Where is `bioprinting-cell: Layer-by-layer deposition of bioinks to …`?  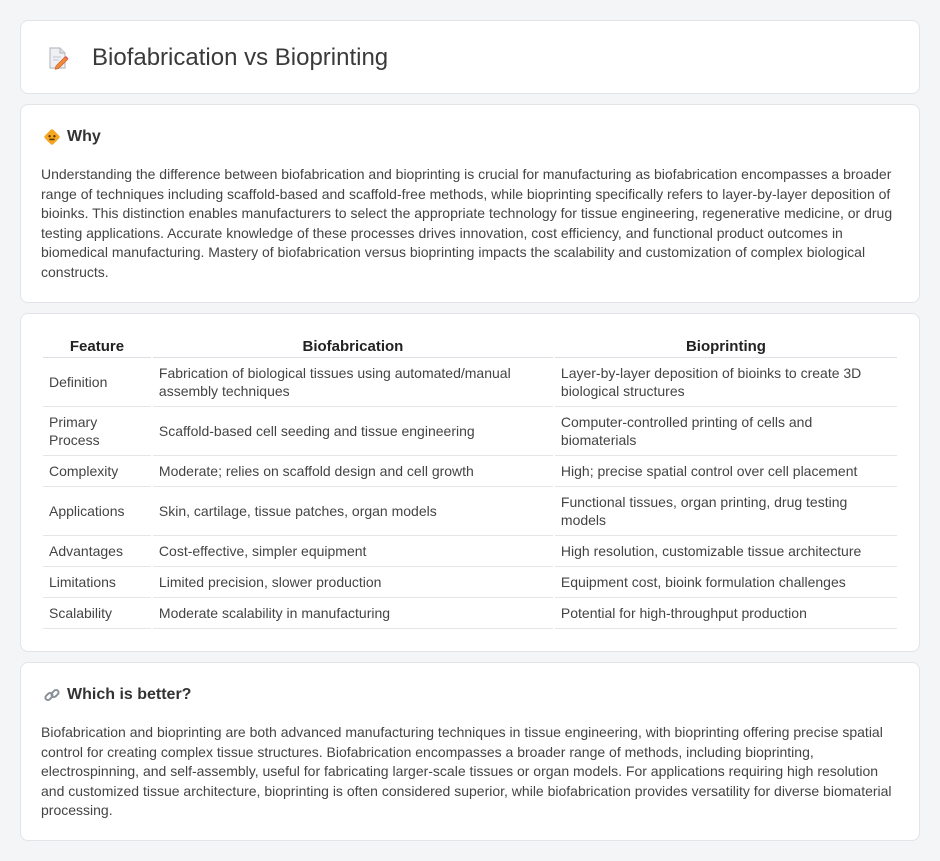 bioprinting-cell: Layer-by-layer deposition of bioinks to … is located at coordinates (725, 382).